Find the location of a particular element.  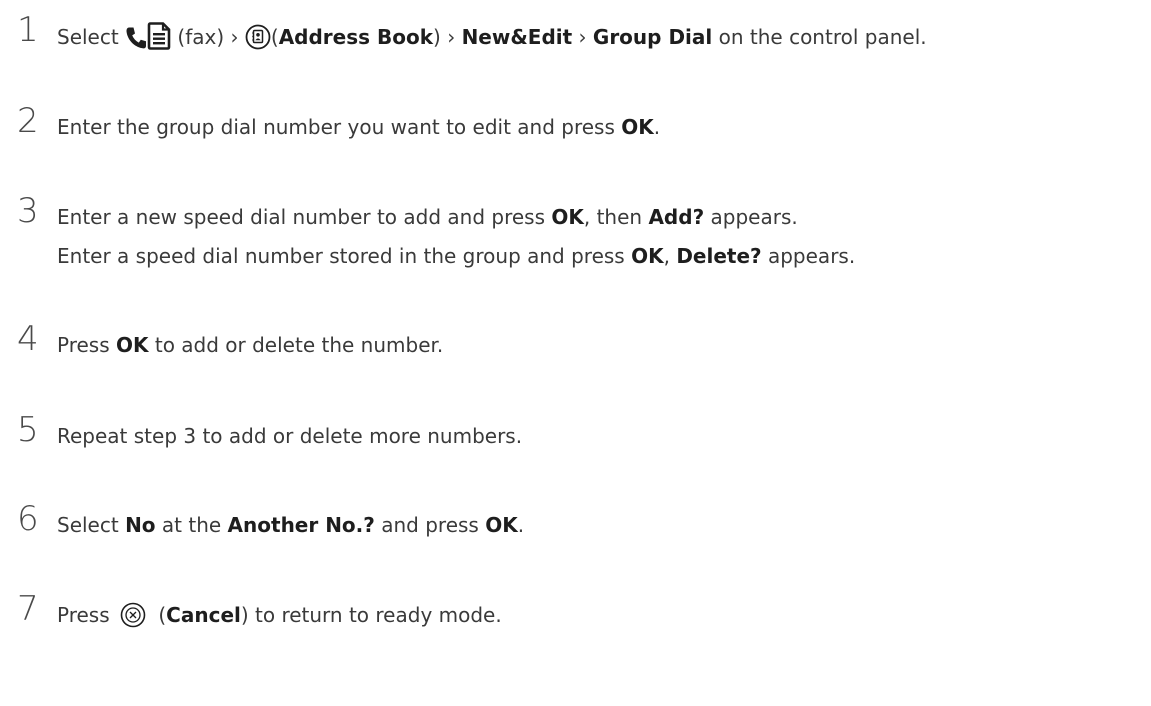

step-number: 1 is located at coordinates (28, 30).